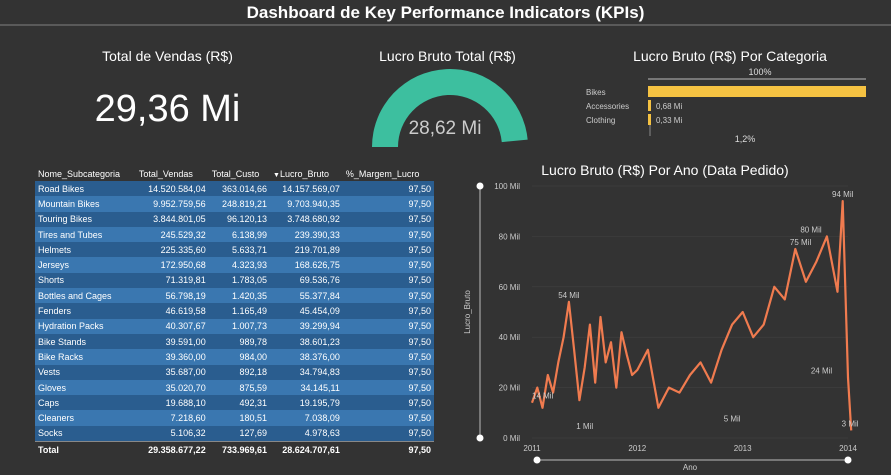  I want to click on y-tick-label: 20 Mil, so click(510, 388).